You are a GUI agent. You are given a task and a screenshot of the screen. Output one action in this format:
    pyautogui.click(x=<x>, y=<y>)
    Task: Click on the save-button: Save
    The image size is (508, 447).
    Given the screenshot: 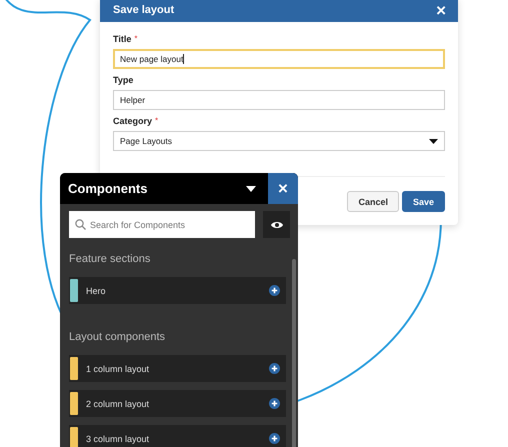 What is the action you would take?
    pyautogui.click(x=423, y=201)
    